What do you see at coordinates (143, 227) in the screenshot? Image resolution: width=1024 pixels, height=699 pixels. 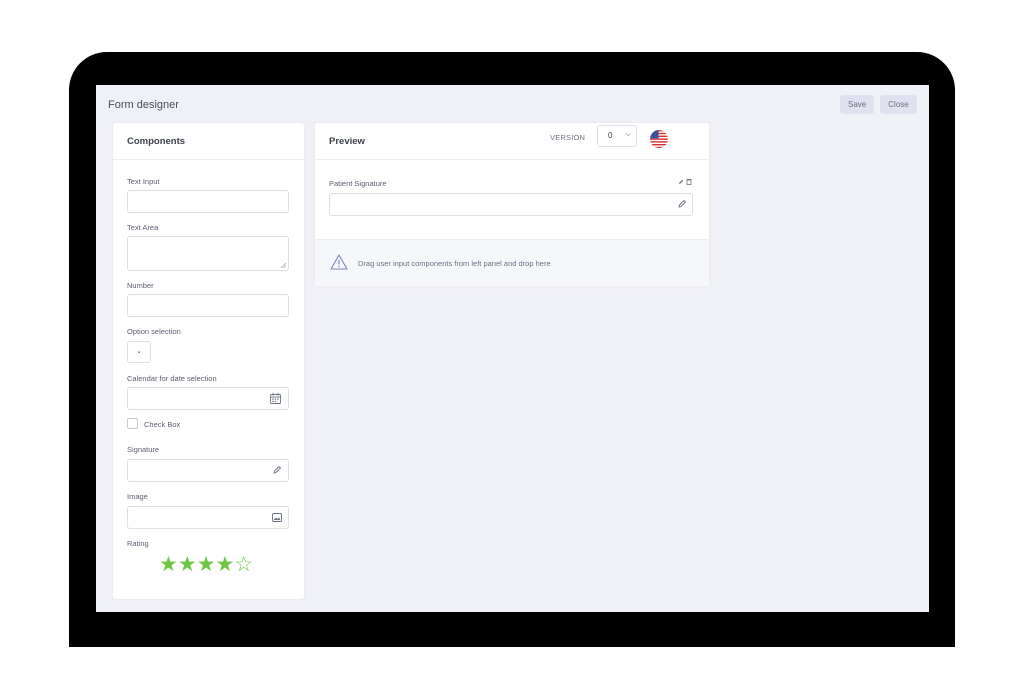 I see `text-area-label: Text Area` at bounding box center [143, 227].